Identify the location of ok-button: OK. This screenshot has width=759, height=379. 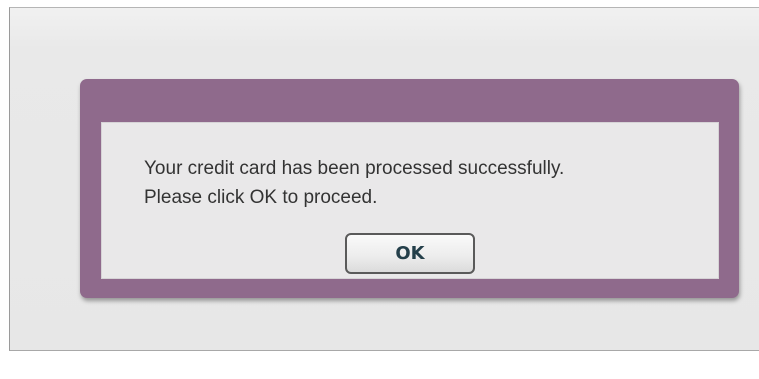
(410, 253).